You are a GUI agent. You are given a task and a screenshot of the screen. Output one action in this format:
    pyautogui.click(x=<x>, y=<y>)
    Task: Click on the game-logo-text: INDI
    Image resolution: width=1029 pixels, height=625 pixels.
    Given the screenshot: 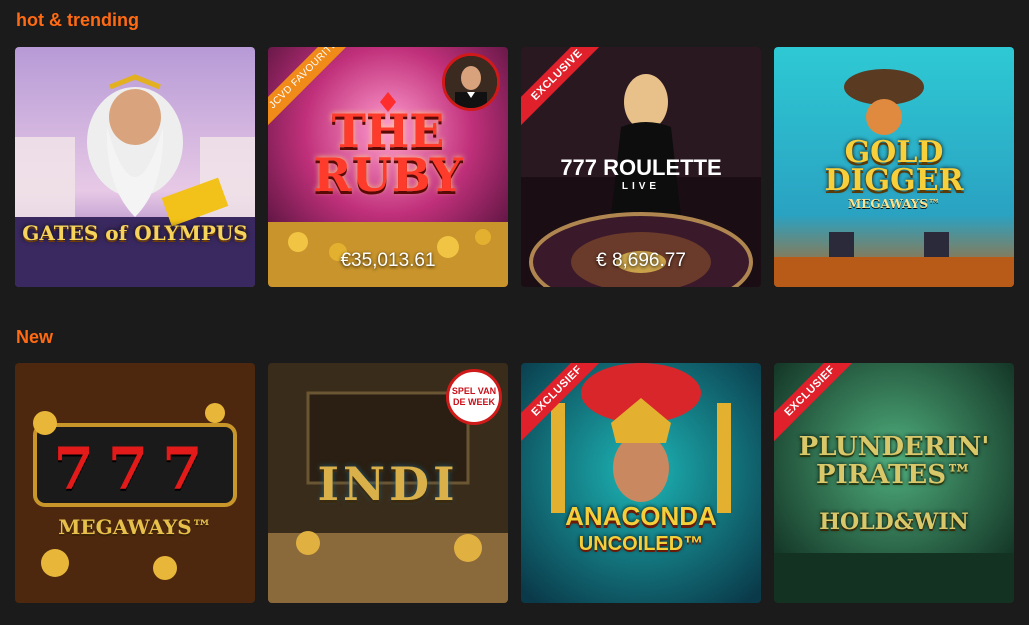 What is the action you would take?
    pyautogui.click(x=388, y=484)
    